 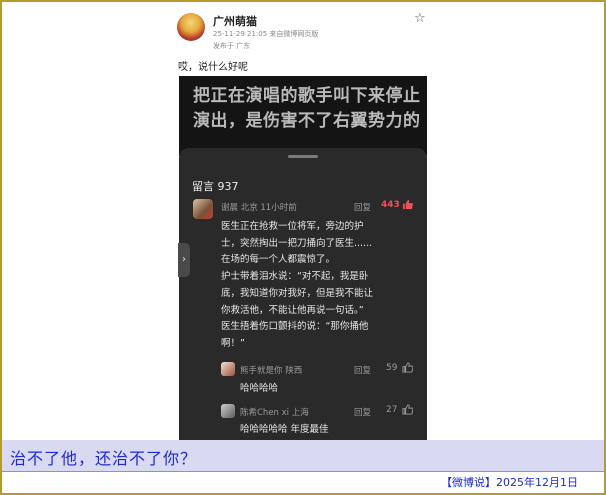 What do you see at coordinates (104, 458) in the screenshot?
I see `banner-title: 治不了他，还治不了你？` at bounding box center [104, 458].